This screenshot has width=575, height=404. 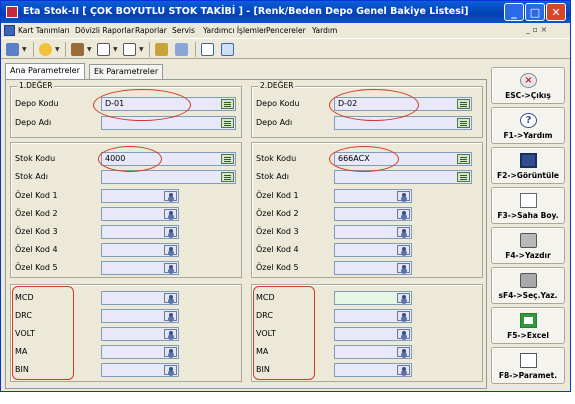 What do you see at coordinates (207, 49) in the screenshot?
I see `table-icon` at bounding box center [207, 49].